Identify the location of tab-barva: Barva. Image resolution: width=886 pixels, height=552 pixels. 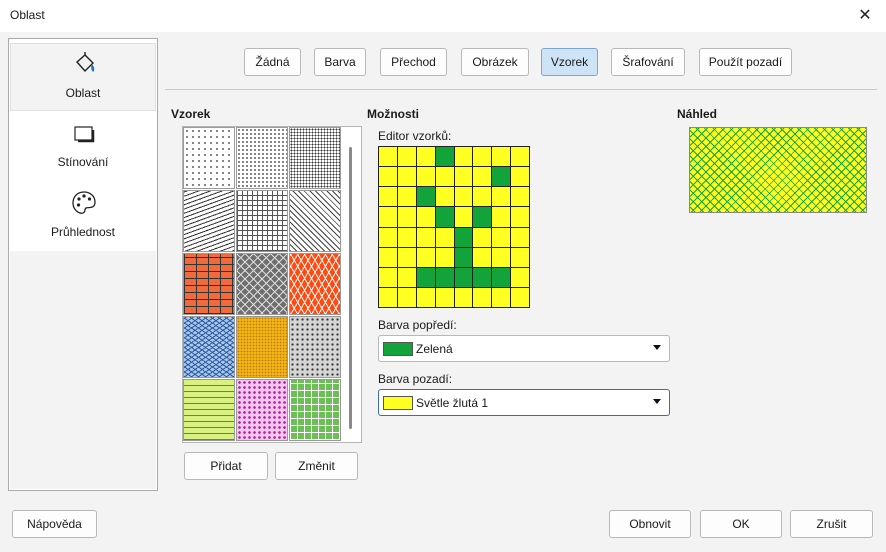
(340, 62).